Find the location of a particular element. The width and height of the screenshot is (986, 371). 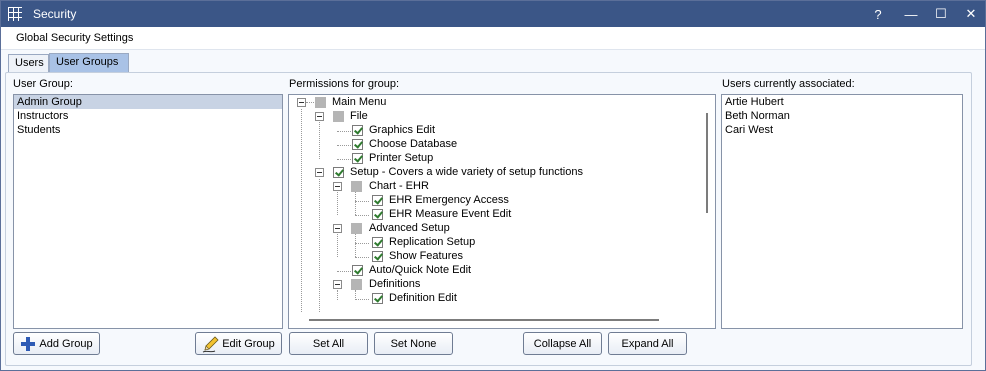

tree-node-label: EHR Emergency Access is located at coordinates (449, 200).